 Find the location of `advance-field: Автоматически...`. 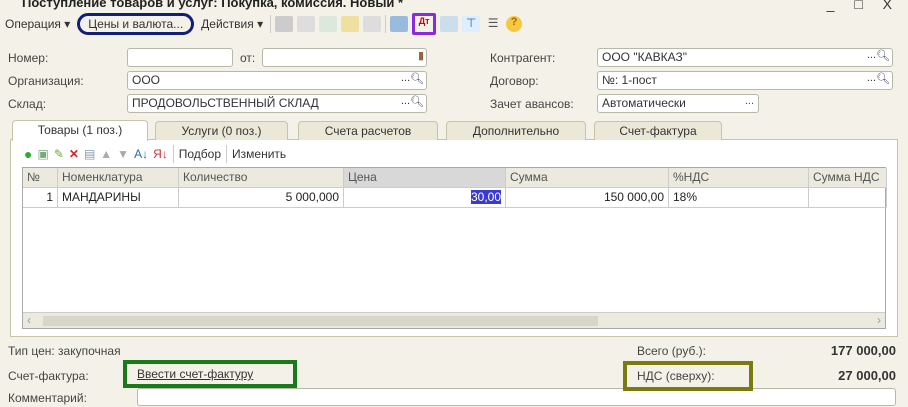

advance-field: Автоматически... is located at coordinates (678, 103).